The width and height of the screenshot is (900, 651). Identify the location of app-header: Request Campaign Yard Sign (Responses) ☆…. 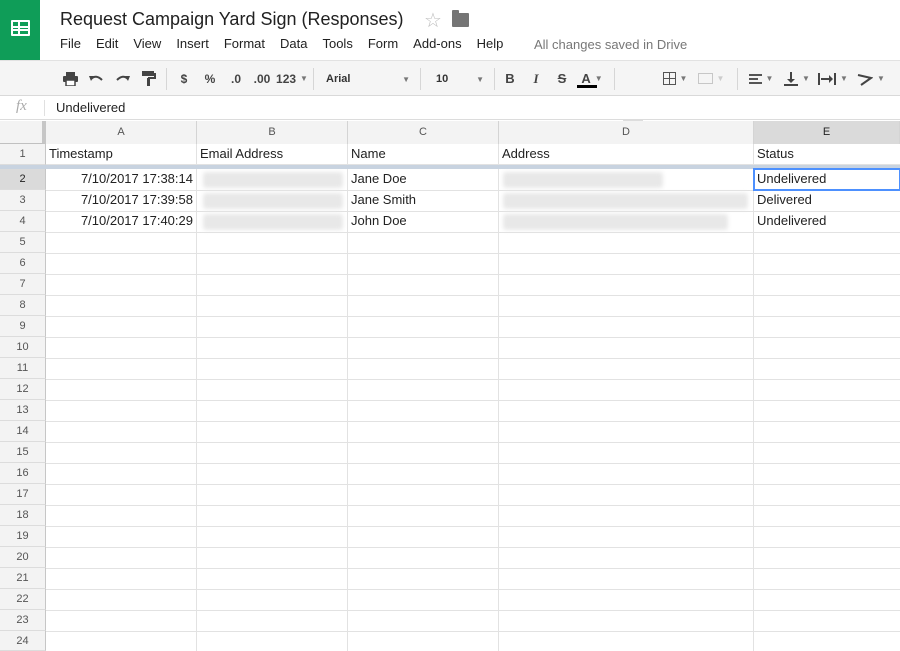
(450, 30).